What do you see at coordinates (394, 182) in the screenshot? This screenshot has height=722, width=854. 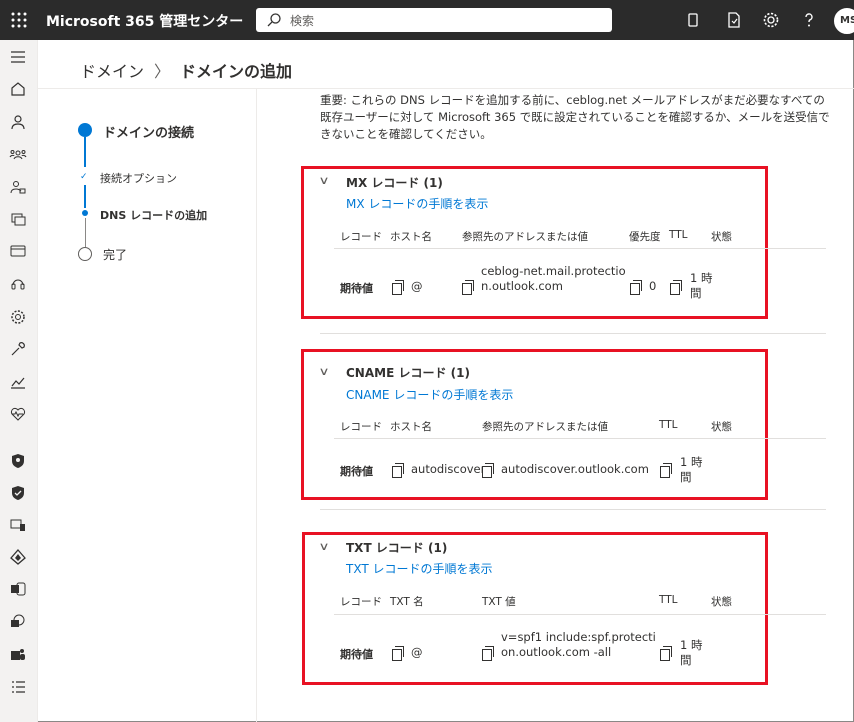 I see `mx-section-title: MX レコード (1)` at bounding box center [394, 182].